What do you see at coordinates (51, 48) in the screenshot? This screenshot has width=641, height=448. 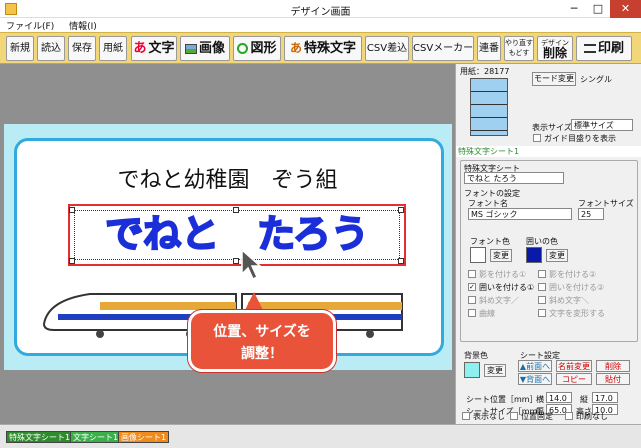 I see `load-button: 読込` at bounding box center [51, 48].